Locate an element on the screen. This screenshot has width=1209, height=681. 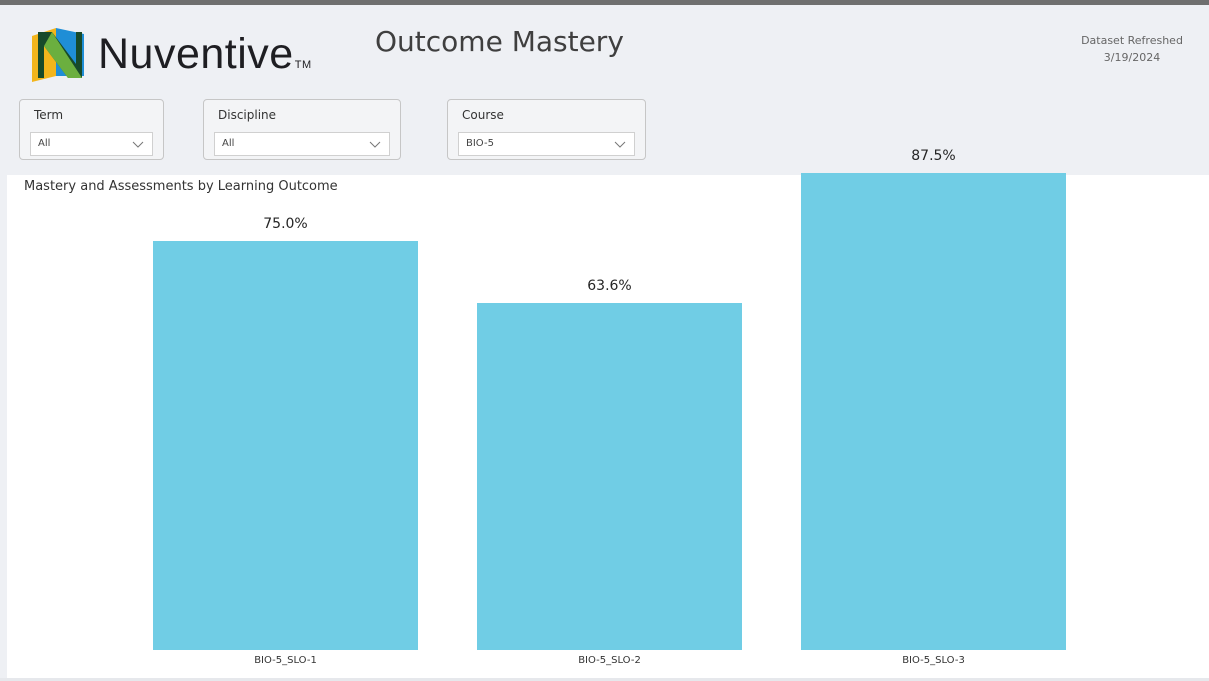
nuventive-logo: NuventiveTM is located at coordinates (175, 54).